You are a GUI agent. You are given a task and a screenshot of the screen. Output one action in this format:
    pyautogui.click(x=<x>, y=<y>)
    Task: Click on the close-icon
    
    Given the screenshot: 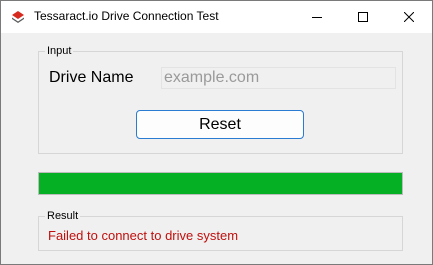 What is the action you would take?
    pyautogui.click(x=409, y=17)
    